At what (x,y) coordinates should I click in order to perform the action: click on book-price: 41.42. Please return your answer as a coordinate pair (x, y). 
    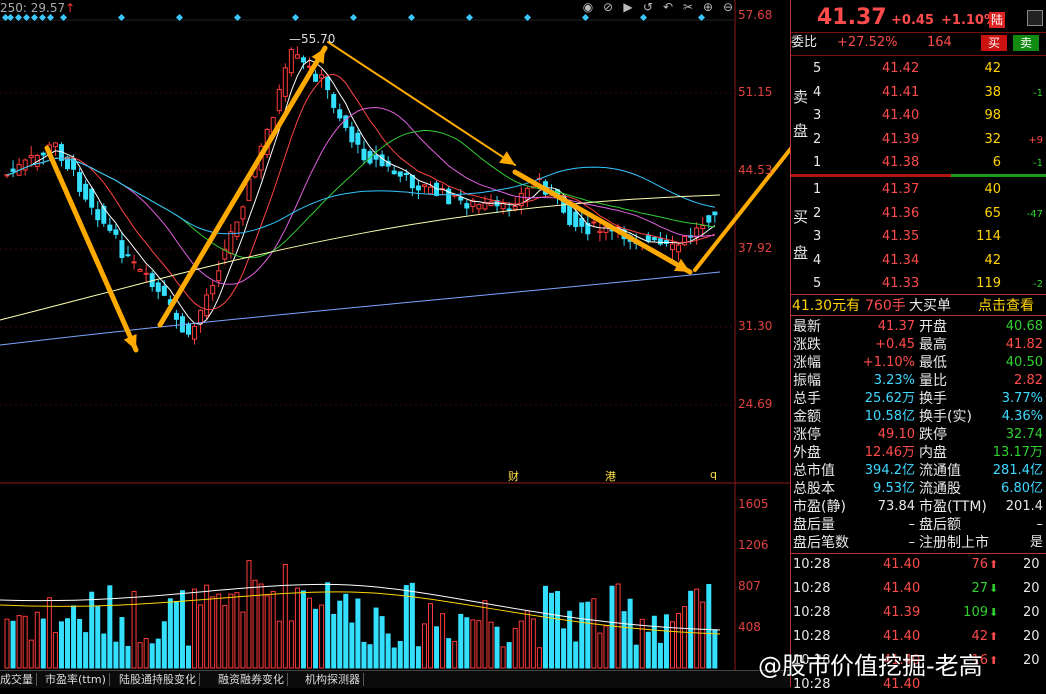
    Looking at the image, I should click on (900, 69).